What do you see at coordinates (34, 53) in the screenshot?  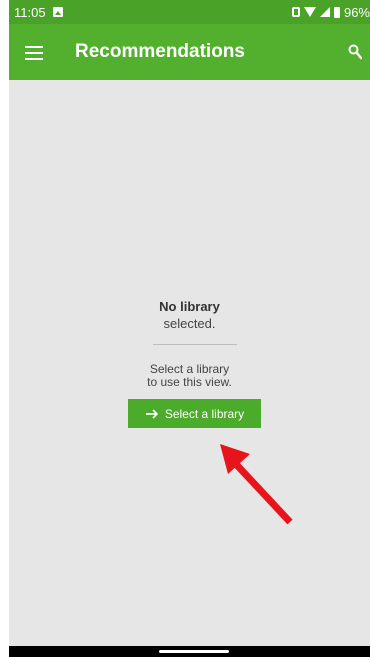 I see `menu-icon` at bounding box center [34, 53].